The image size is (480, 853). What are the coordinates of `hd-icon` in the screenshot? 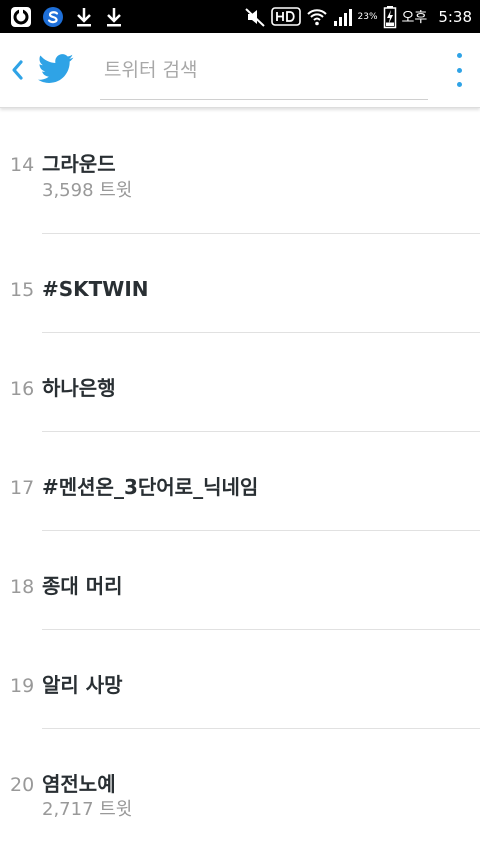 It's located at (285, 16).